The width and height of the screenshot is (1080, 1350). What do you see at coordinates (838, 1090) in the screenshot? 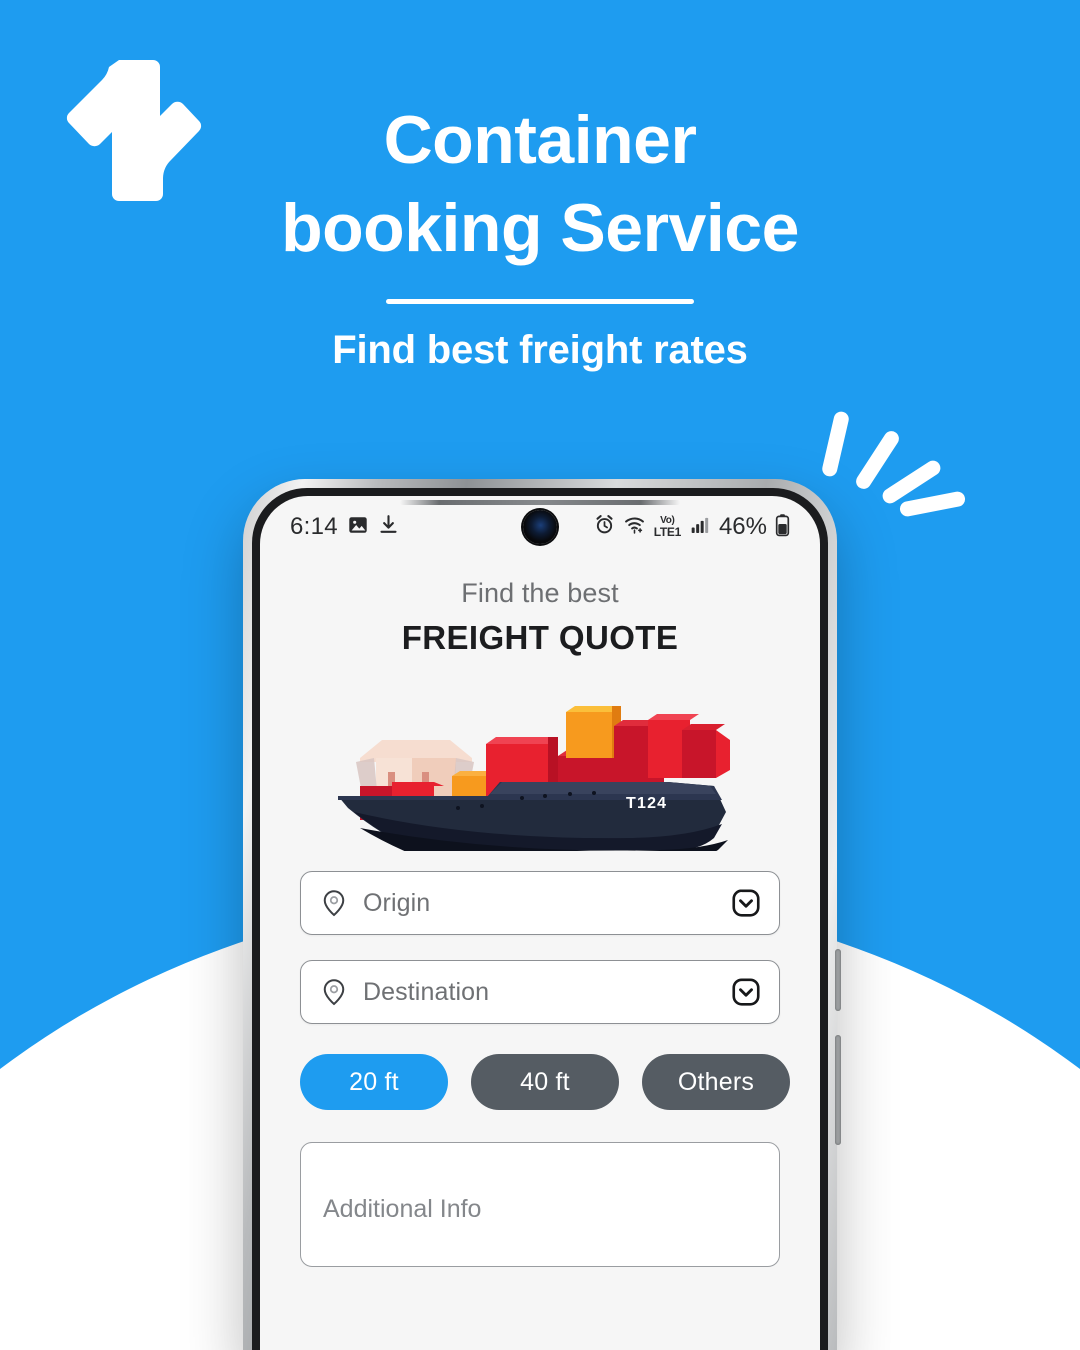
I see `phone-power-button` at bounding box center [838, 1090].